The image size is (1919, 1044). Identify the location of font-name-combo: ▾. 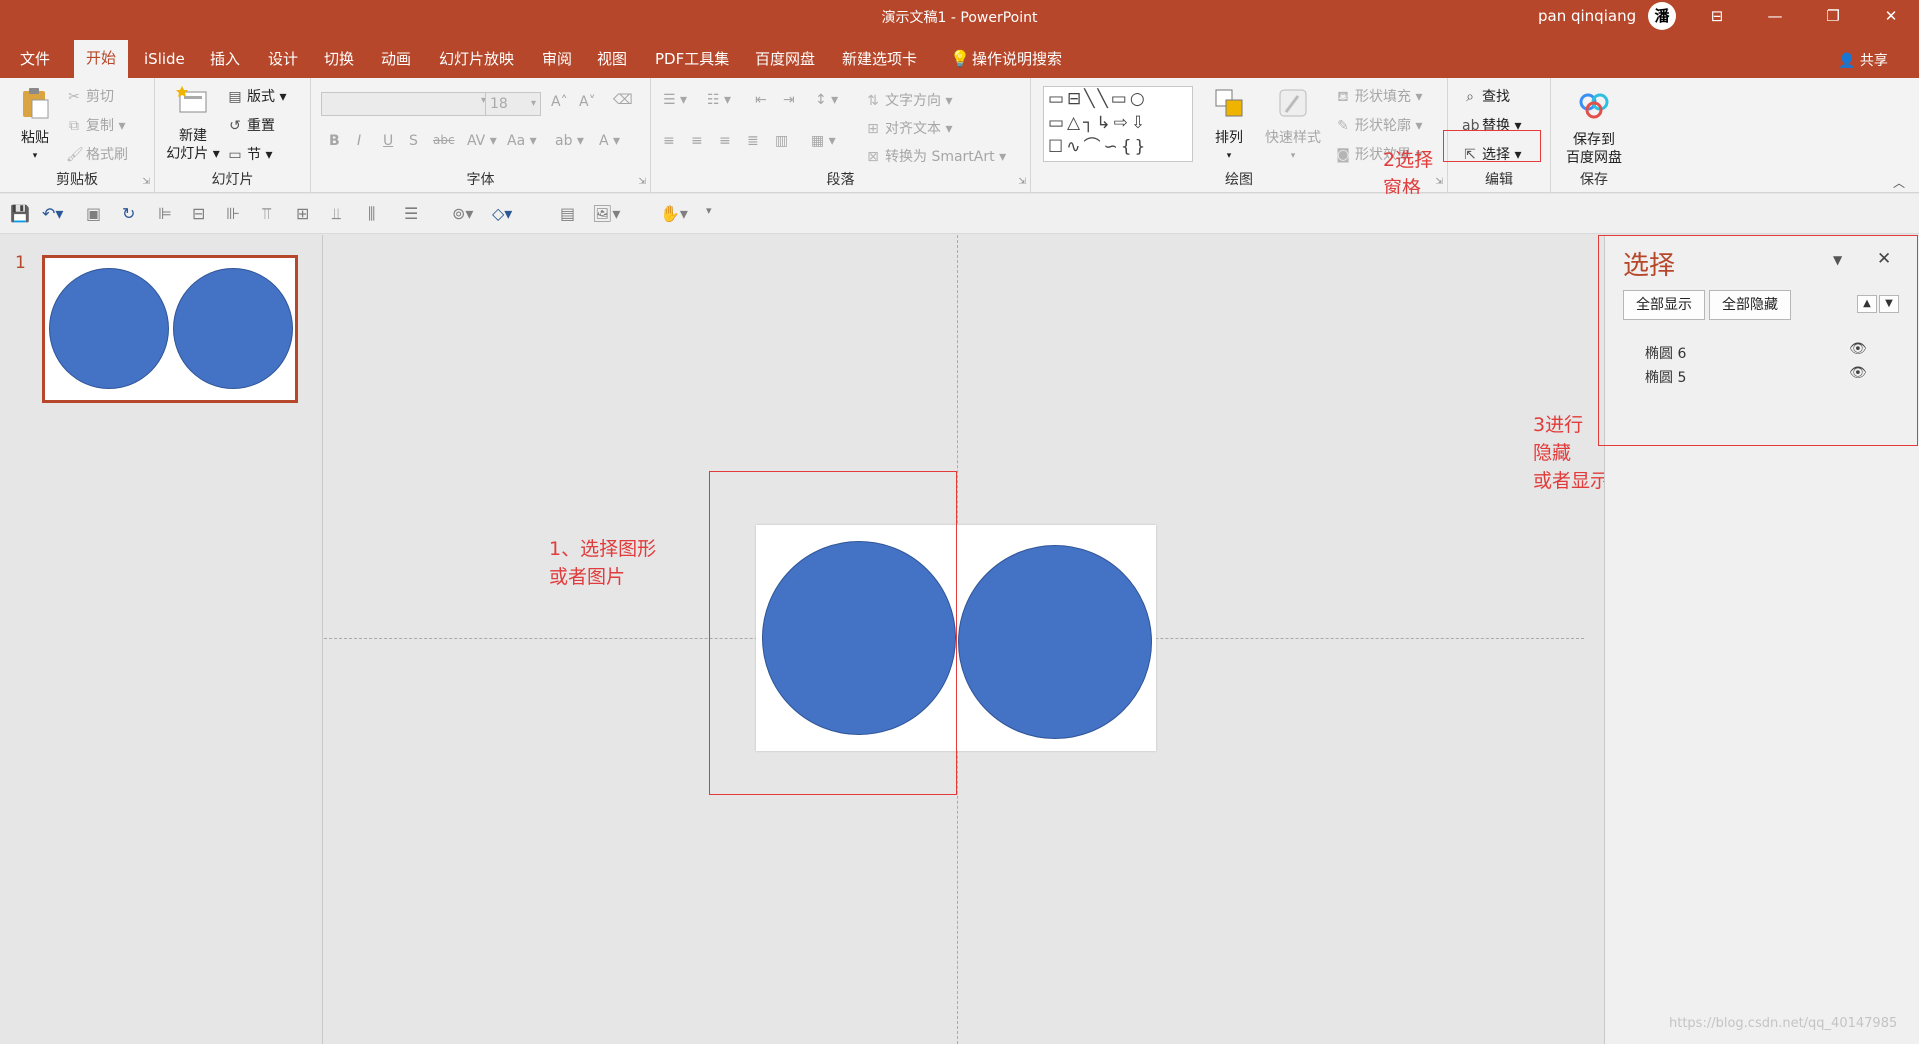
(406, 104).